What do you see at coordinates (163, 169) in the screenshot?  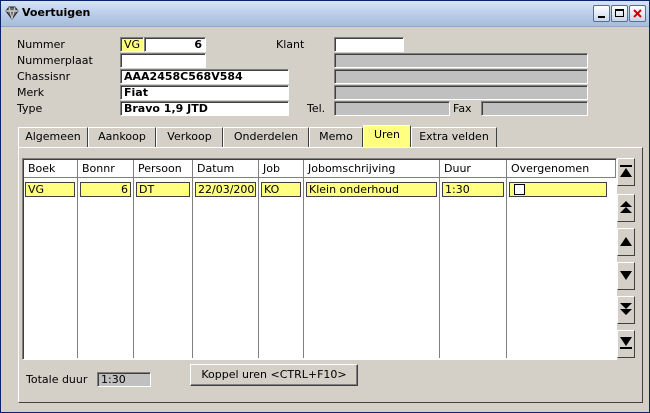 I see `column-header-persoon: Persoon` at bounding box center [163, 169].